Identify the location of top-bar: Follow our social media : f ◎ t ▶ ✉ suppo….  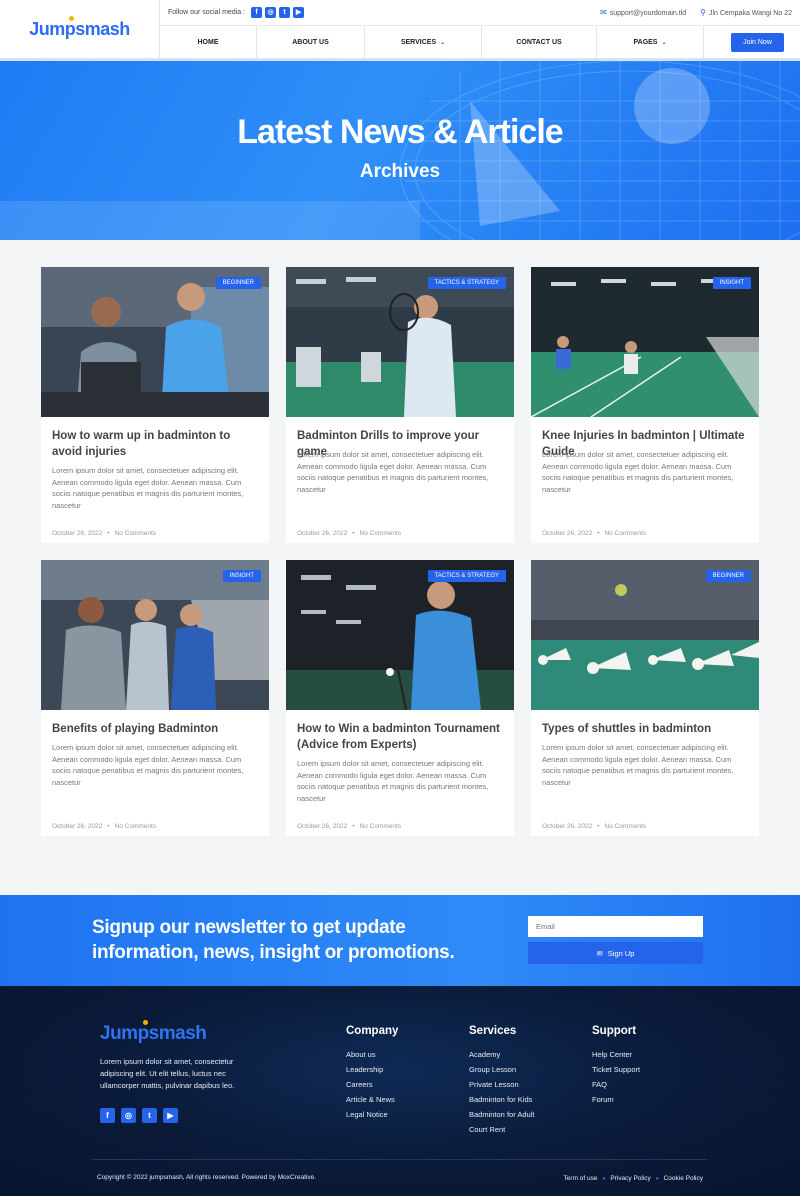
(480, 13).